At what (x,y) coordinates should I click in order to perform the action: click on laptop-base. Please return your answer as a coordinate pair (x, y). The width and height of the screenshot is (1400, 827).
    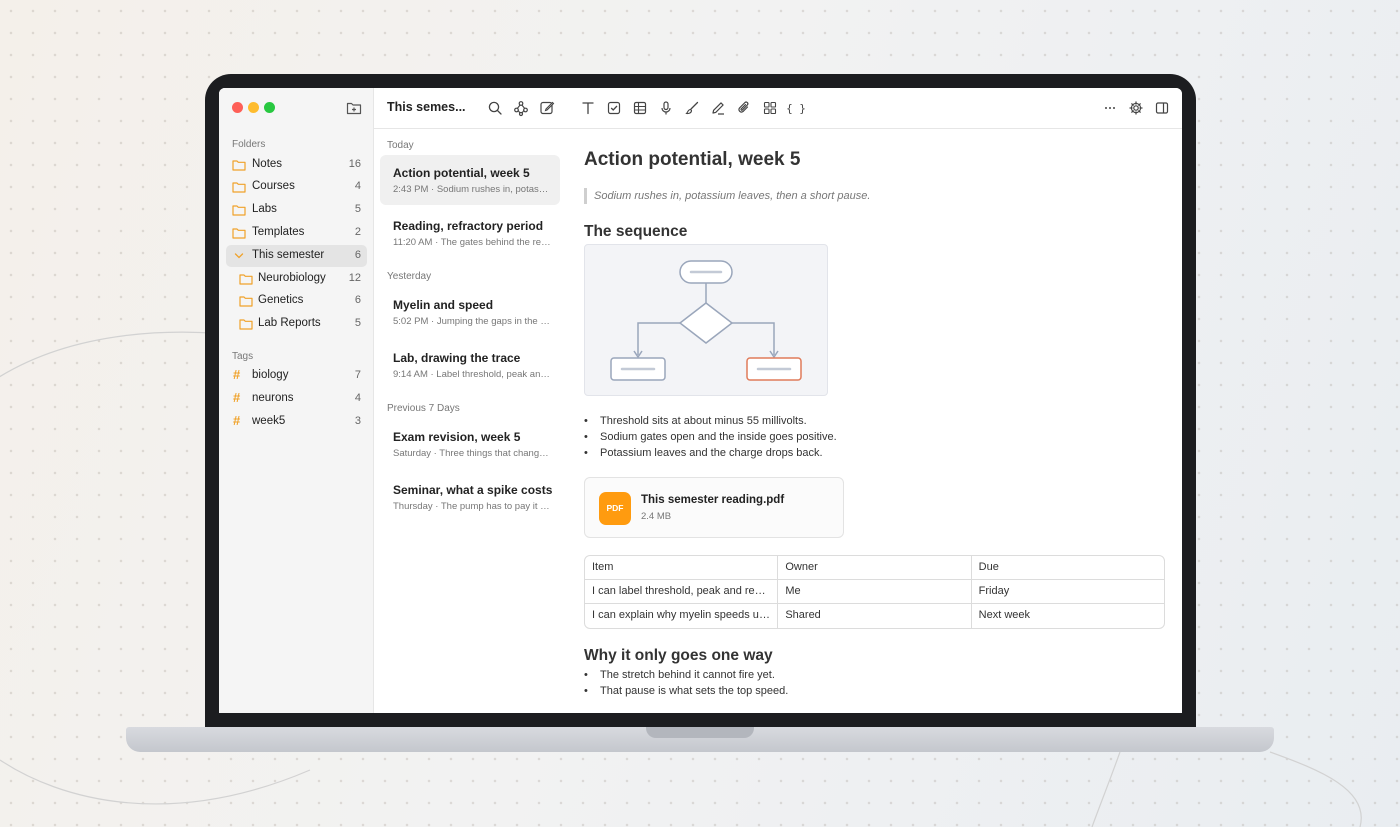
    Looking at the image, I should click on (700, 739).